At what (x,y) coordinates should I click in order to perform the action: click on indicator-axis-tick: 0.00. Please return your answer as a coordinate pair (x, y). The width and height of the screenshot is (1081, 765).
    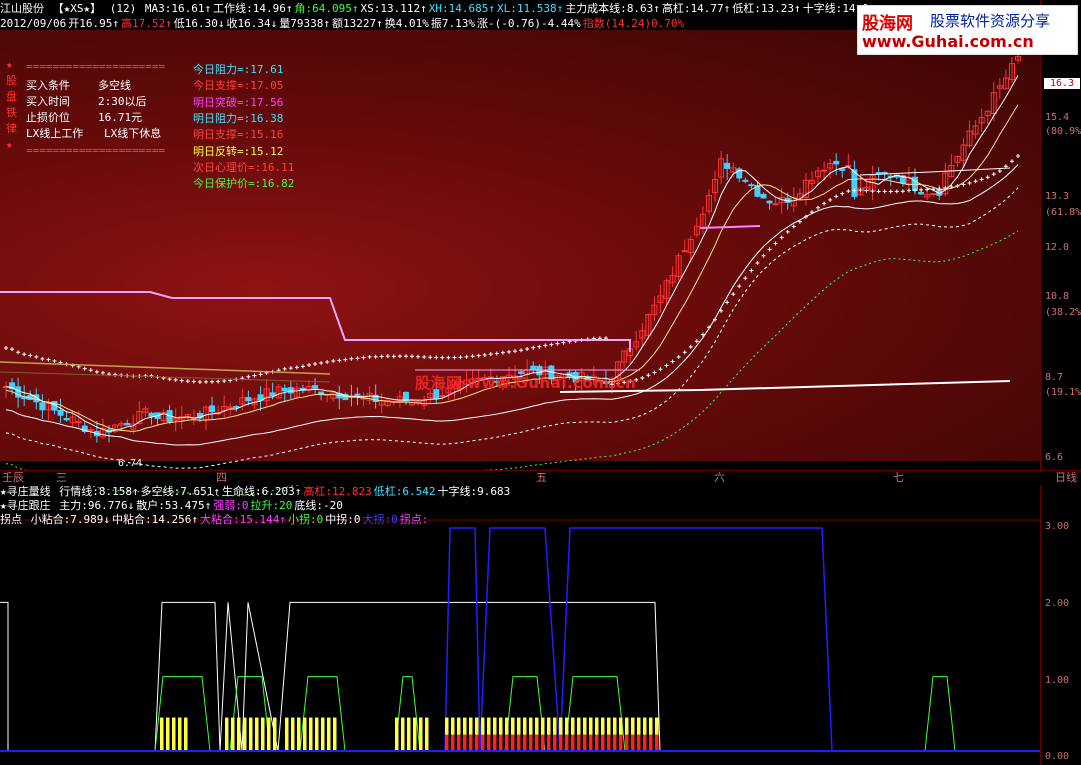
    Looking at the image, I should click on (1057, 756).